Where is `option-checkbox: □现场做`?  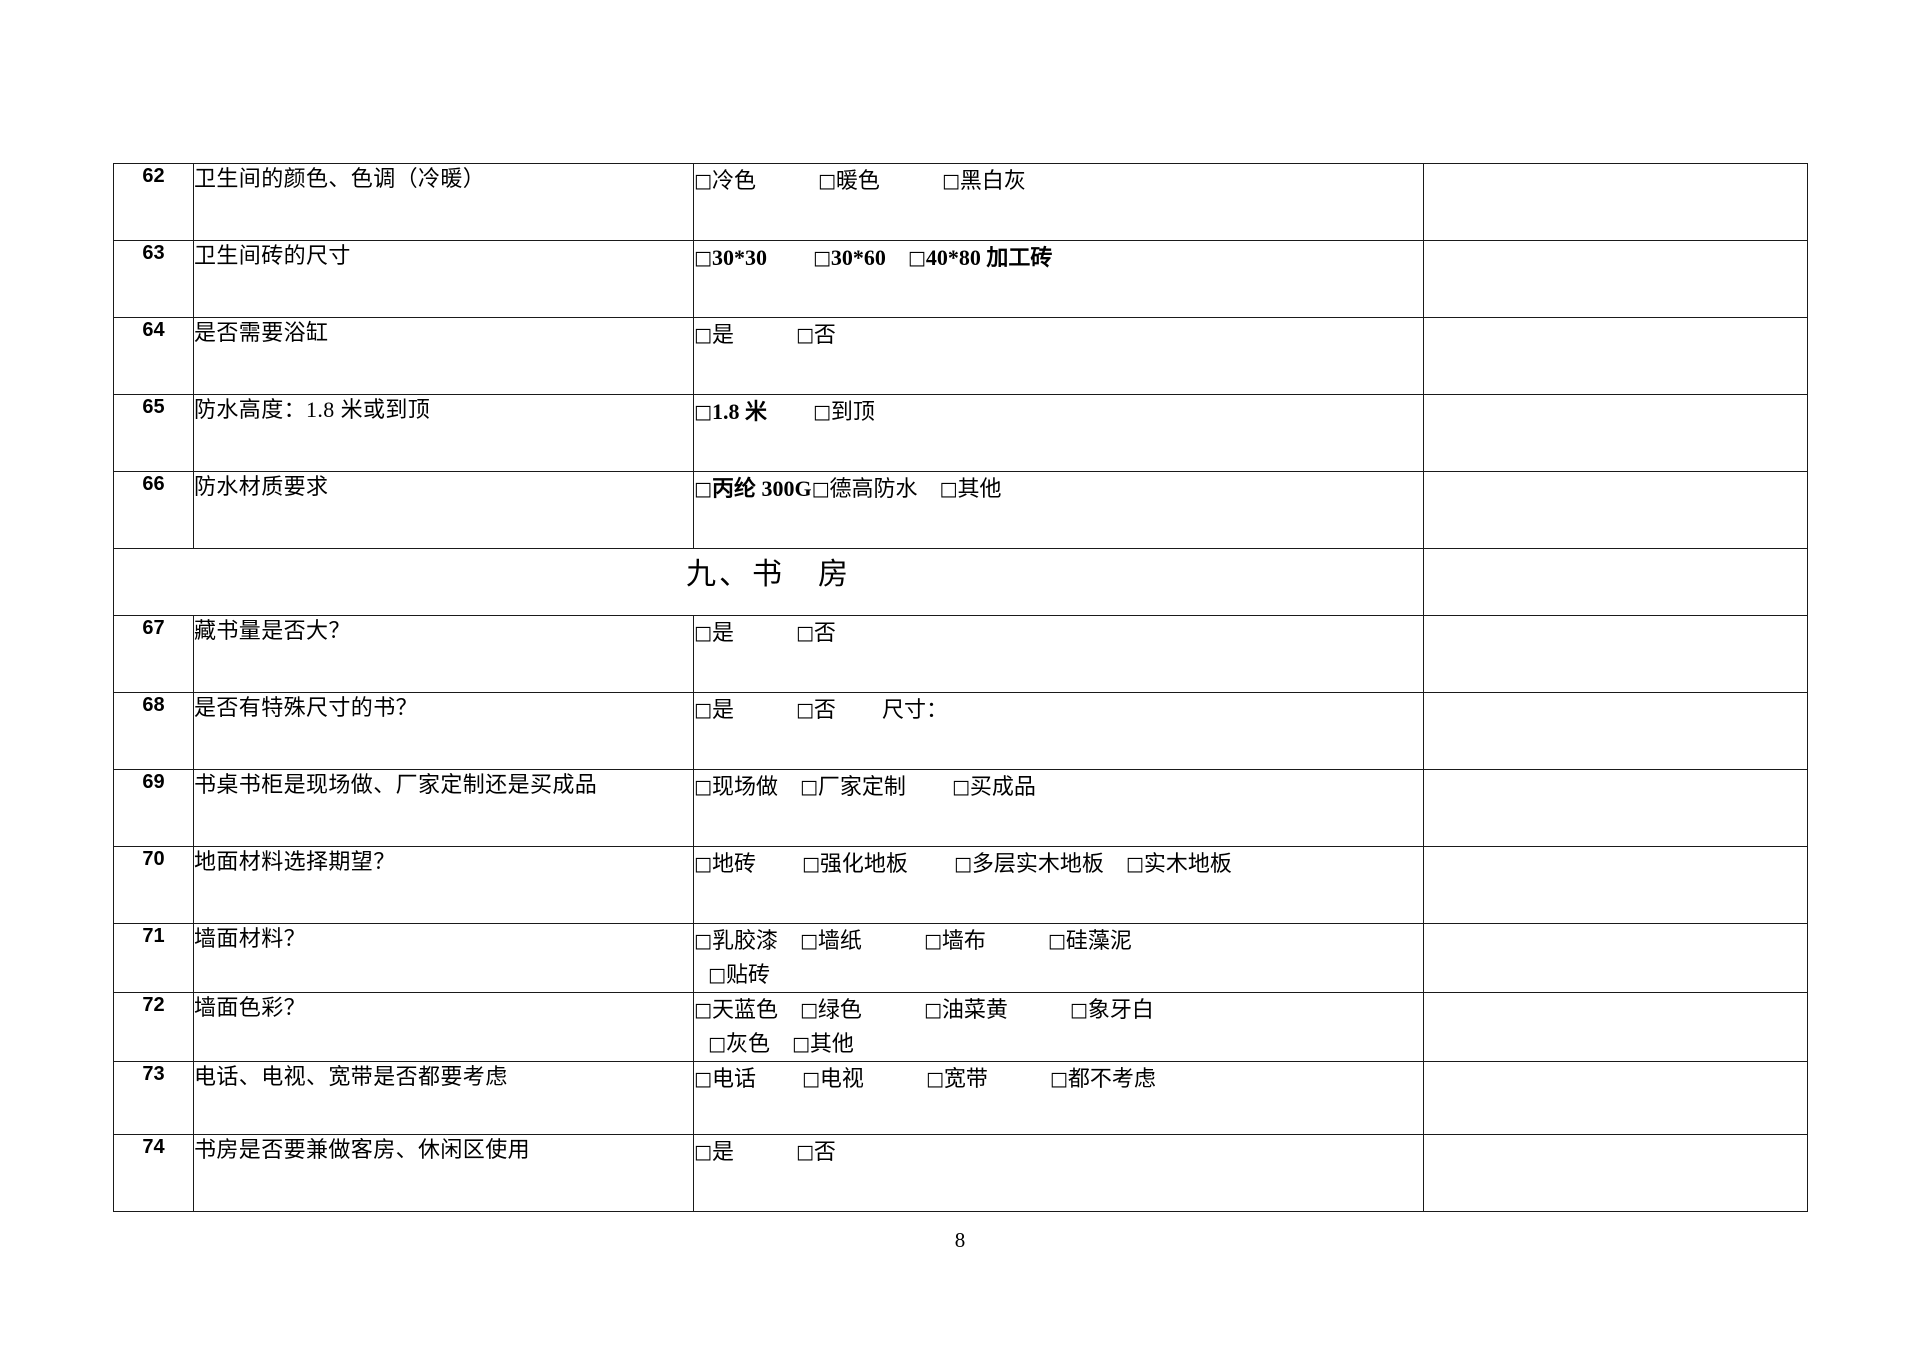 option-checkbox: □现场做 is located at coordinates (736, 787).